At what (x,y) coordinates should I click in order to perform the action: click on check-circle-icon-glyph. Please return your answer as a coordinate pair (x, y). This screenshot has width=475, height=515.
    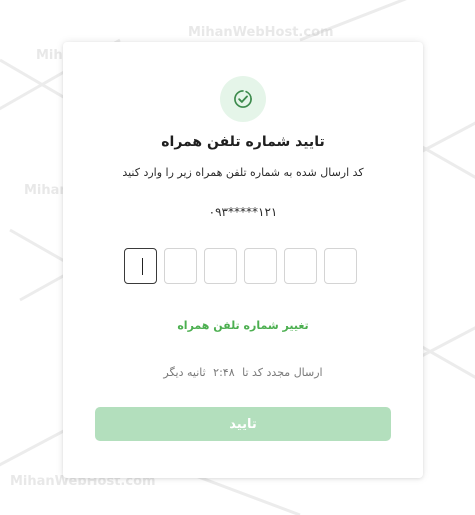
    Looking at the image, I should click on (243, 99).